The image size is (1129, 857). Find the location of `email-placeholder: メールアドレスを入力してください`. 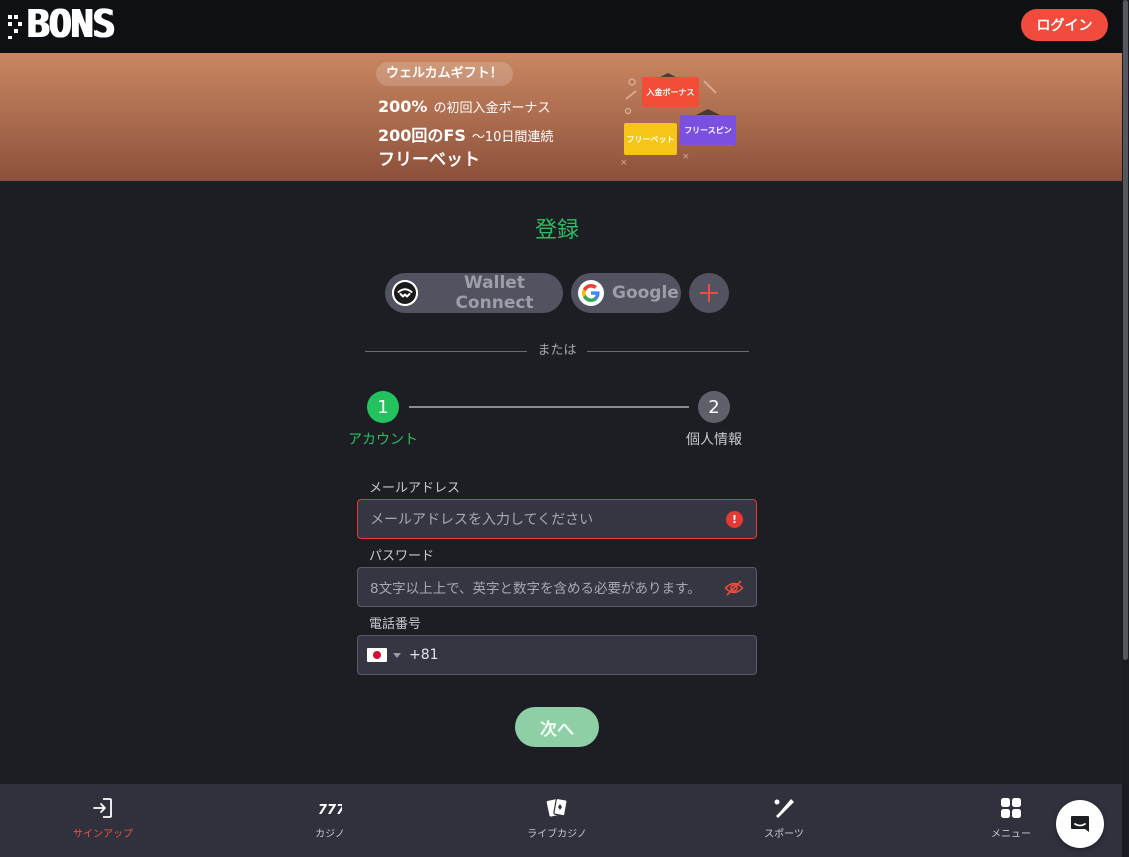

email-placeholder: メールアドレスを入力してください is located at coordinates (482, 520).